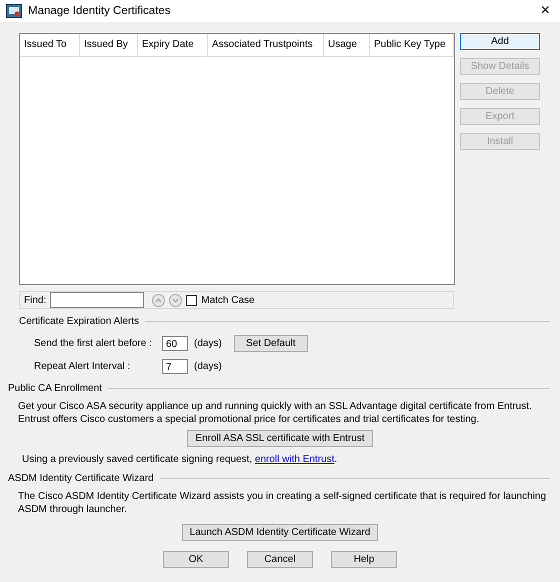 This screenshot has height=582, width=560. I want to click on launch-wizard-button: Launch ASDM Identity Certificate Wizard, so click(280, 532).